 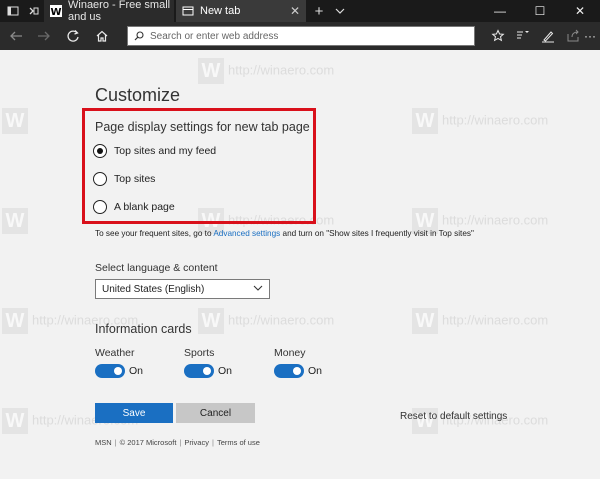 I want to click on advanced-settings-link: Advanced settings, so click(x=246, y=233).